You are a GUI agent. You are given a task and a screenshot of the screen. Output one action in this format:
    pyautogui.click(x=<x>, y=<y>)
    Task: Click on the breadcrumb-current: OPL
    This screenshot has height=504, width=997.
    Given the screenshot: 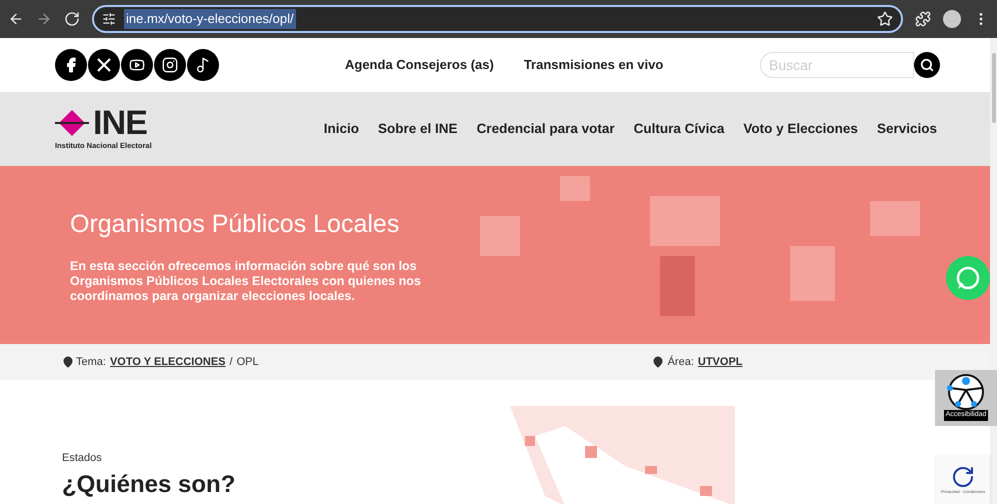 What is the action you would take?
    pyautogui.click(x=247, y=362)
    